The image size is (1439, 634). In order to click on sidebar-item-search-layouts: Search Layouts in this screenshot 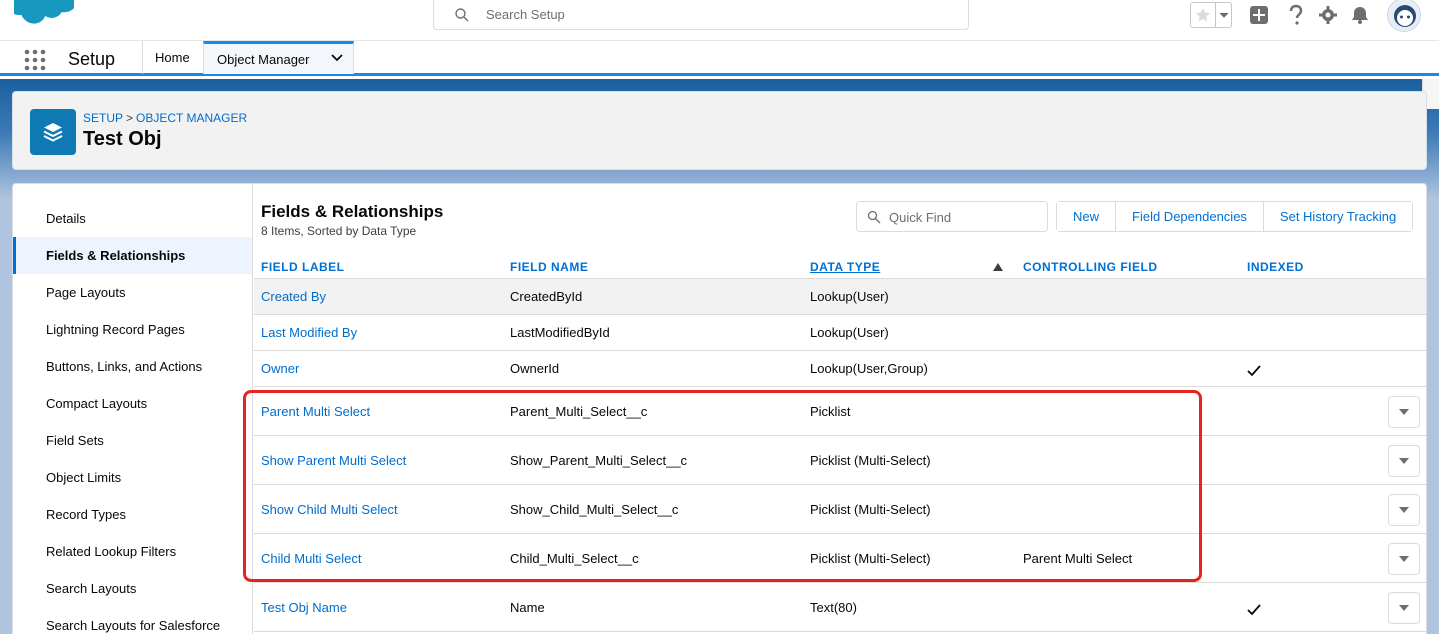, I will do `click(132, 588)`.